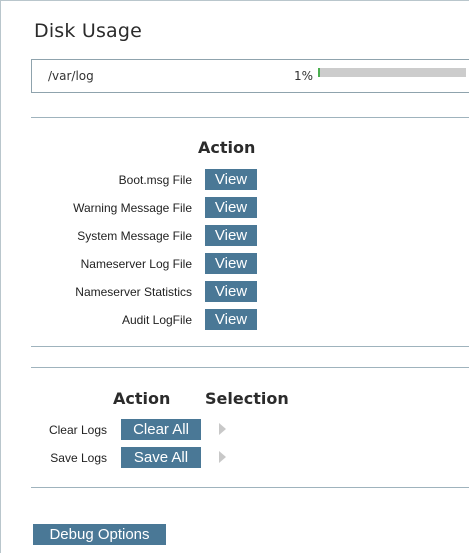 The image size is (470, 554). What do you see at coordinates (231, 319) in the screenshot?
I see `view-audit-button: View` at bounding box center [231, 319].